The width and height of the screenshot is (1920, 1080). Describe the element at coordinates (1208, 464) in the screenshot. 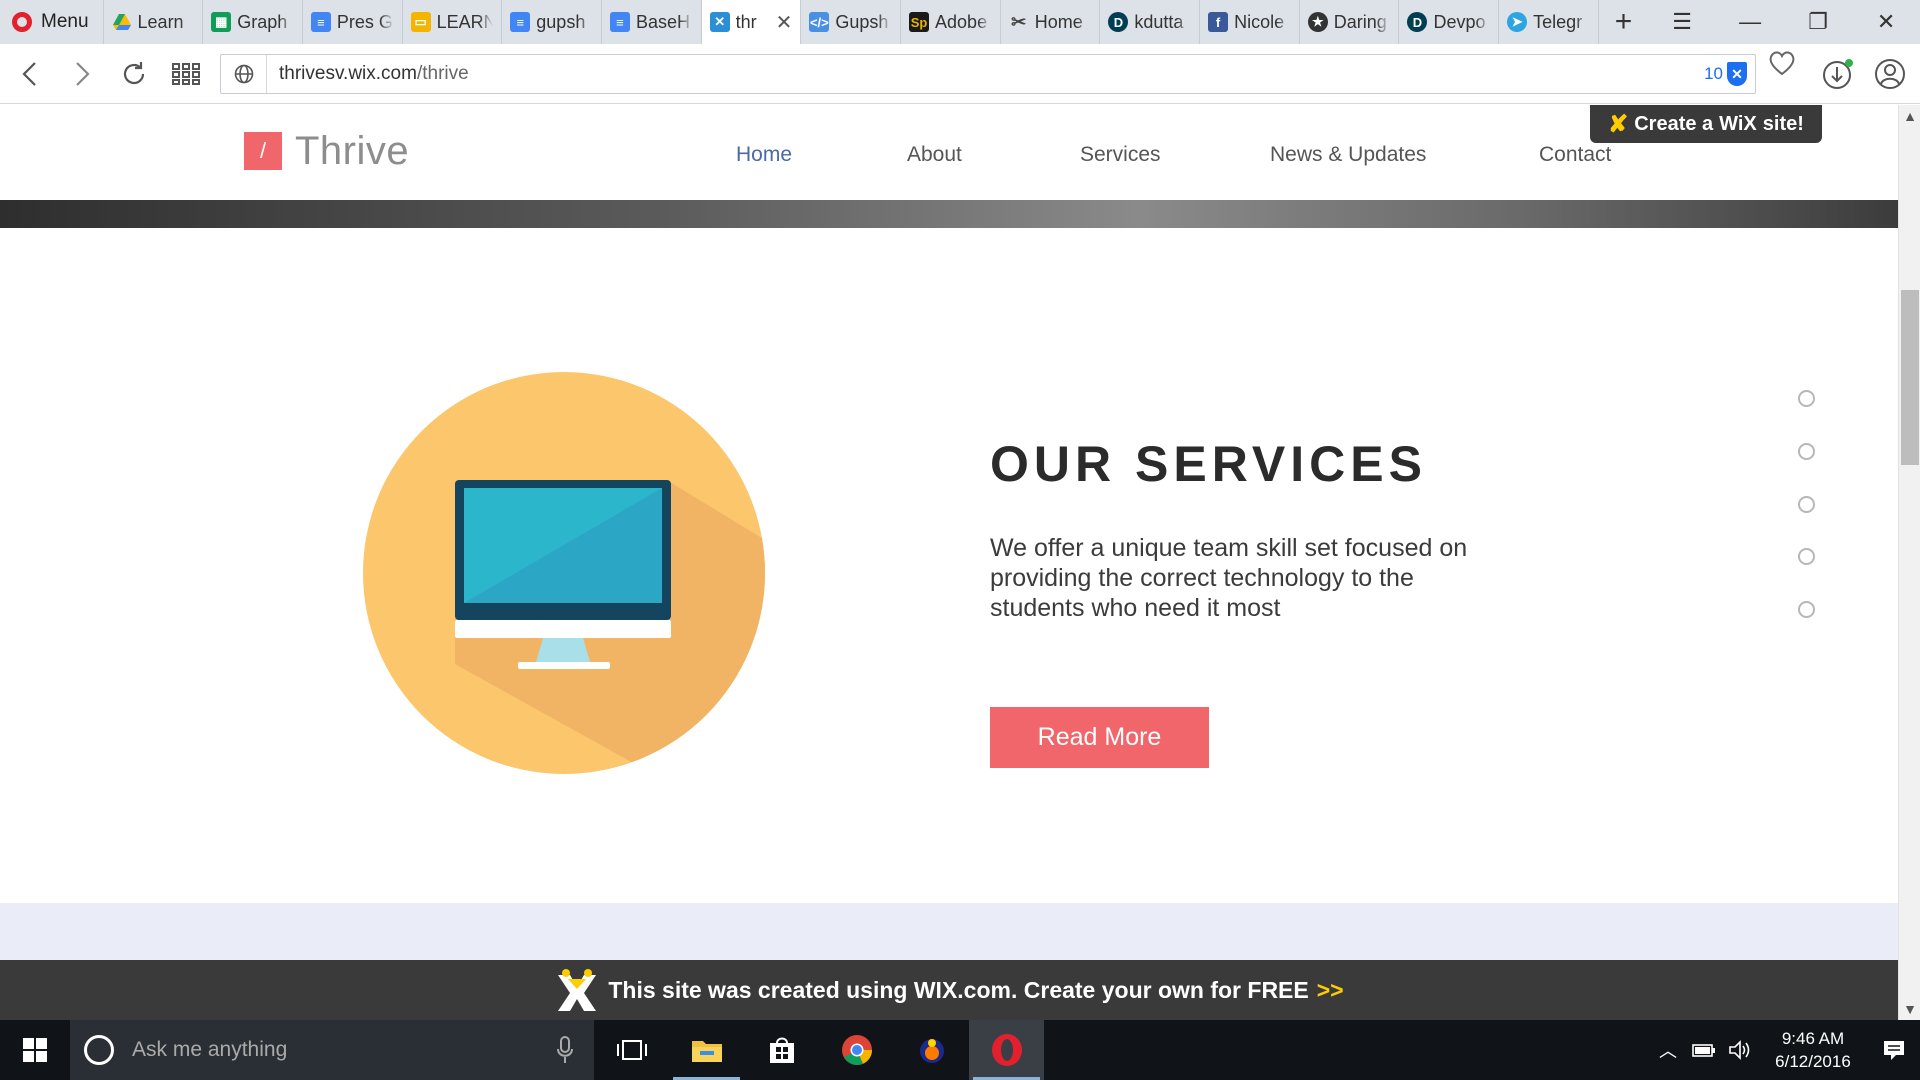

I see `services-heading: OUR SERVICES` at that location.